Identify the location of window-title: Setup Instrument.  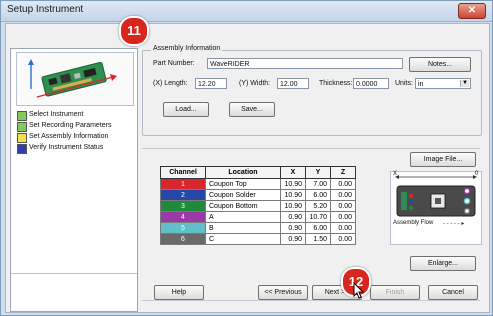
(45, 9).